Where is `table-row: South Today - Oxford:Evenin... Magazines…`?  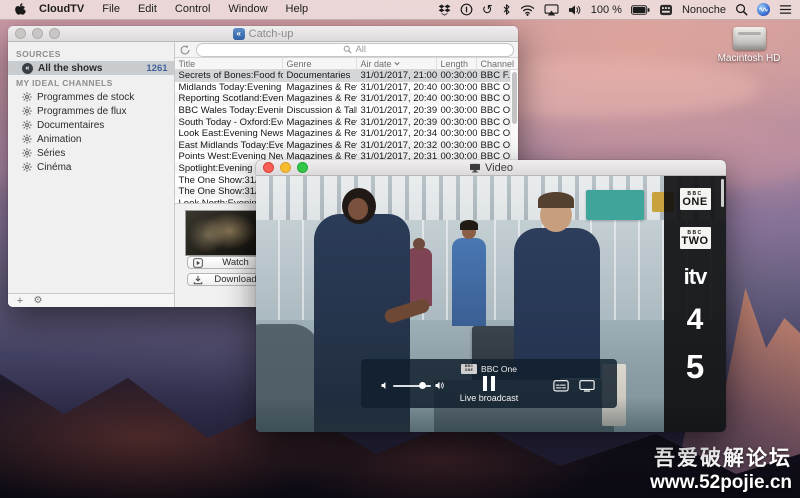 table-row: South Today - Oxford:Evenin... Magazines… is located at coordinates (346, 122).